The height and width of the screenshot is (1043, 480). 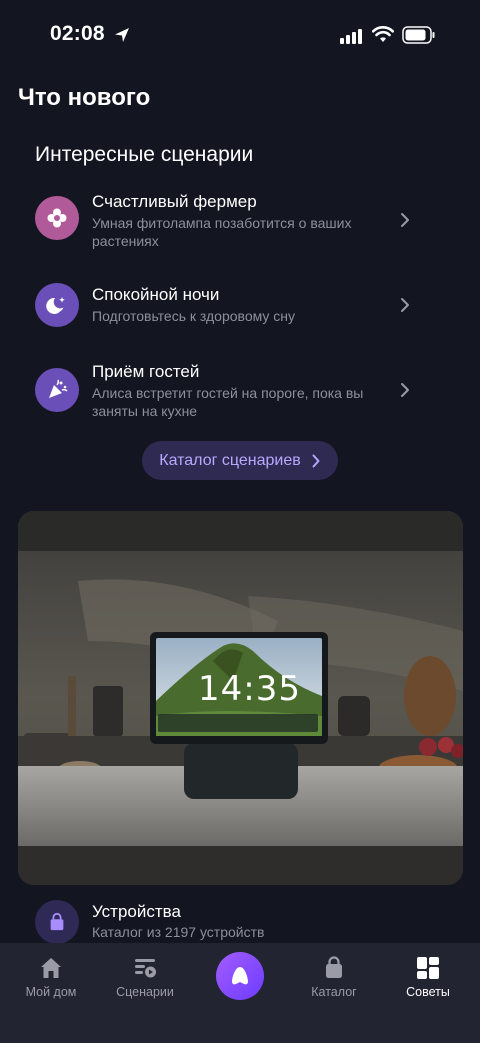 What do you see at coordinates (230, 460) in the screenshot?
I see `scenario-catalog-label: Каталог сценариев` at bounding box center [230, 460].